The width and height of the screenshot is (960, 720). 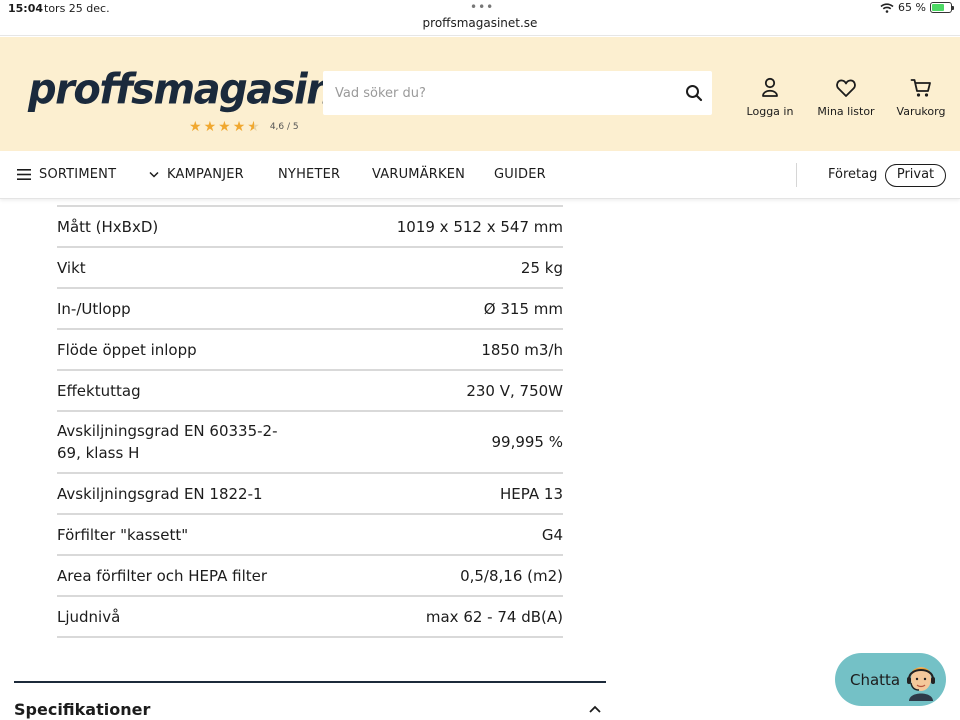 What do you see at coordinates (942, 7) in the screenshot?
I see `battery-icon` at bounding box center [942, 7].